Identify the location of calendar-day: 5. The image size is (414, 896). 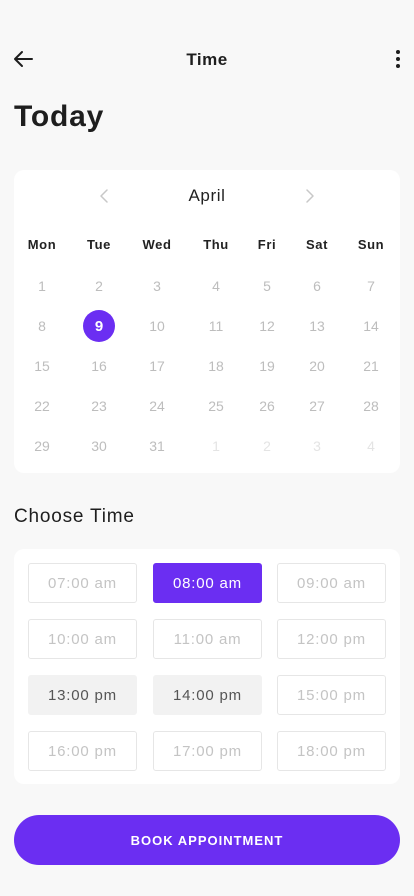
(267, 286).